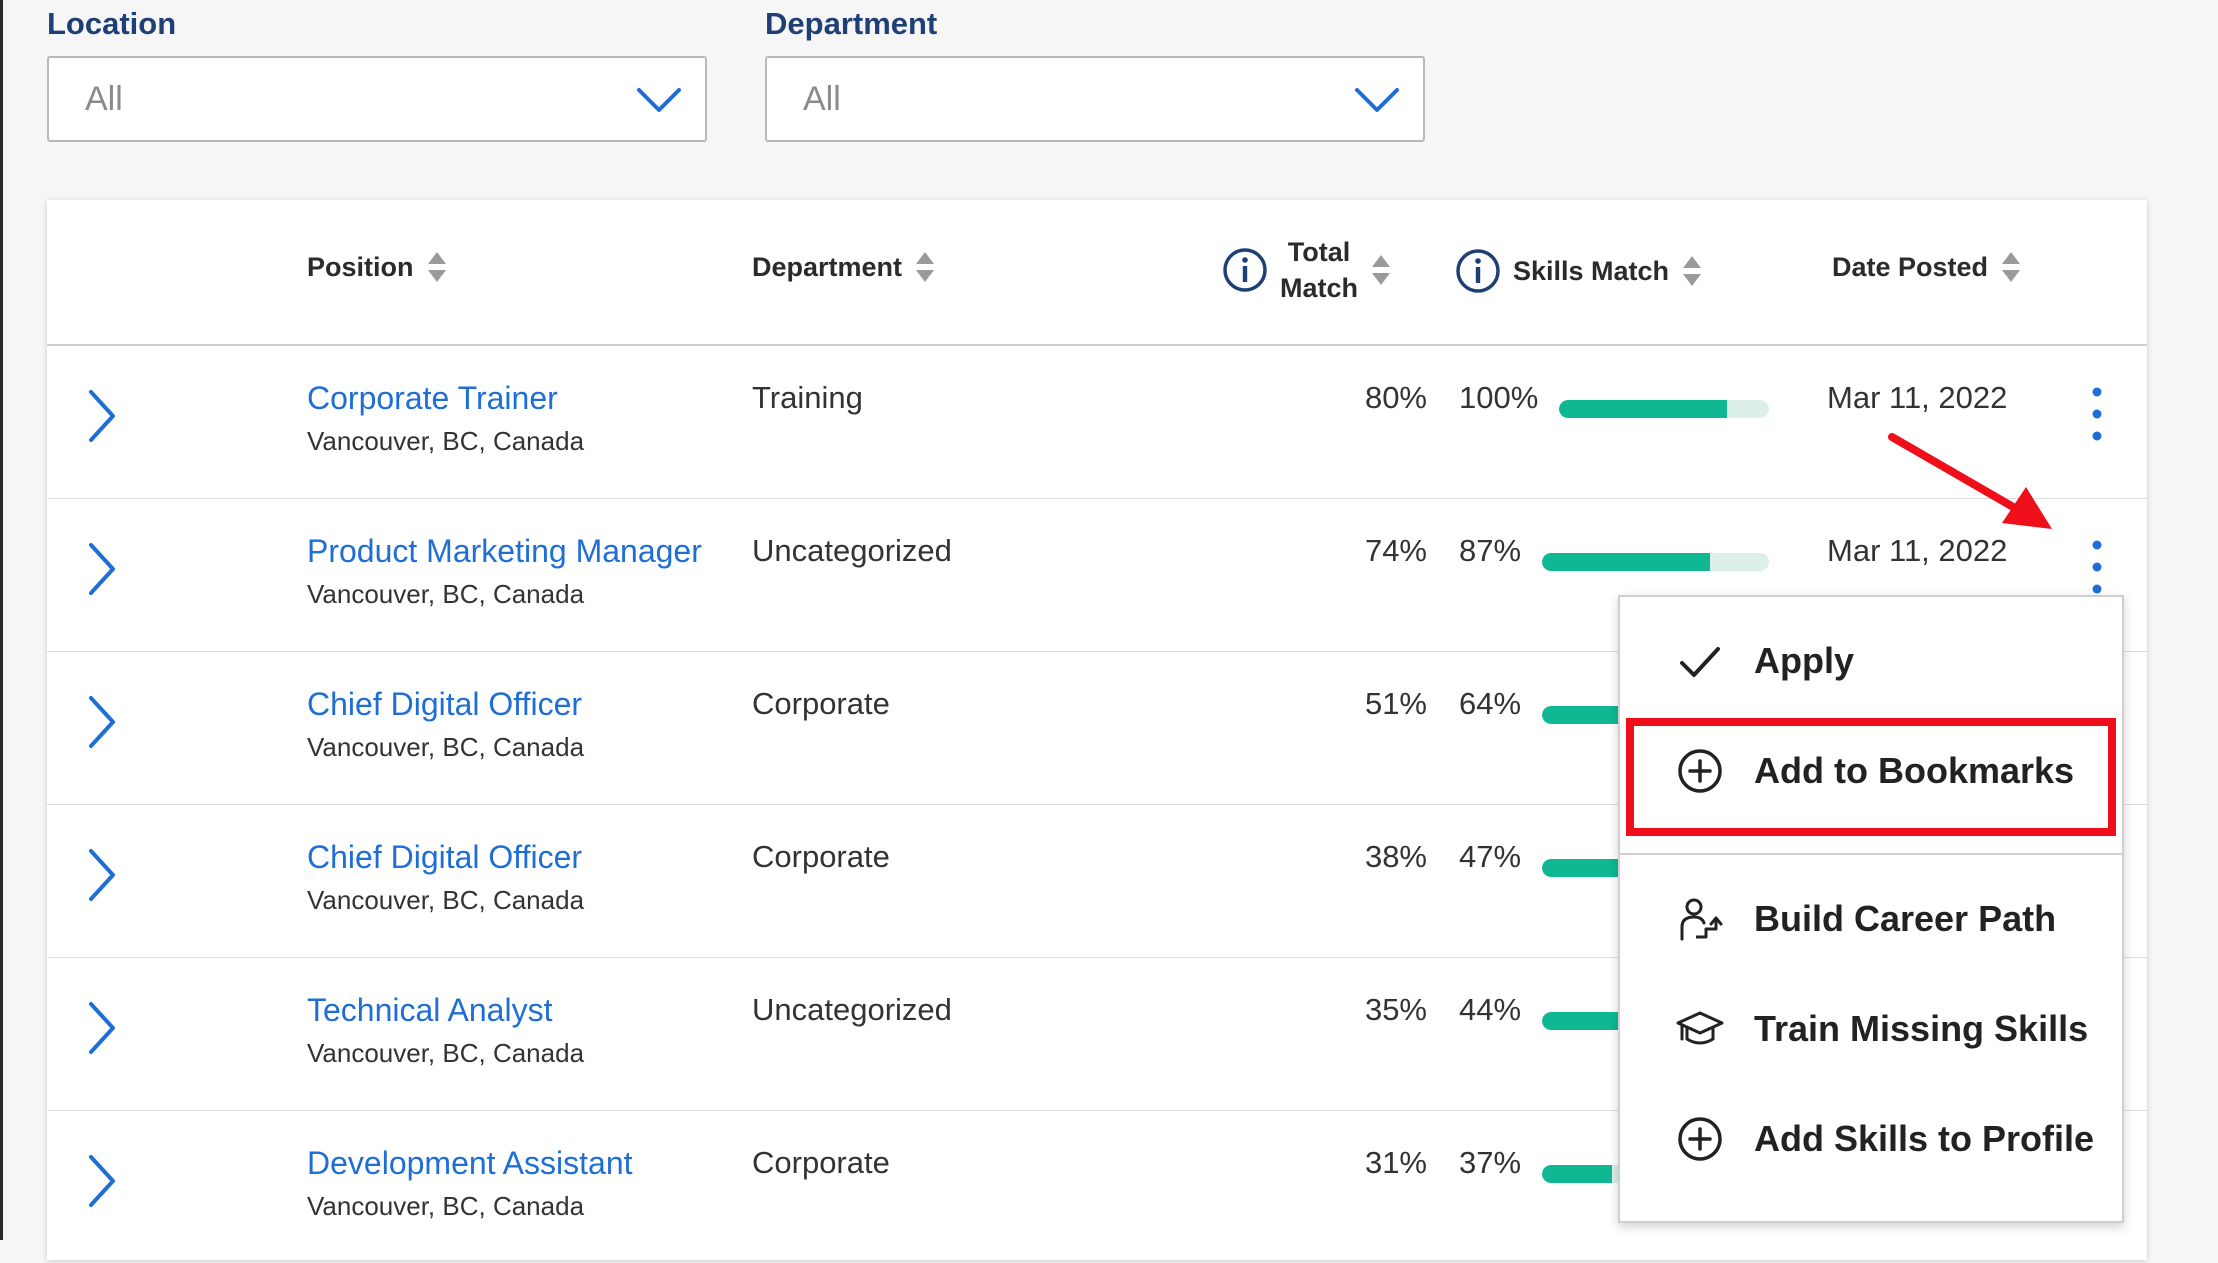 The image size is (2218, 1263). I want to click on header-department: Department, so click(844, 267).